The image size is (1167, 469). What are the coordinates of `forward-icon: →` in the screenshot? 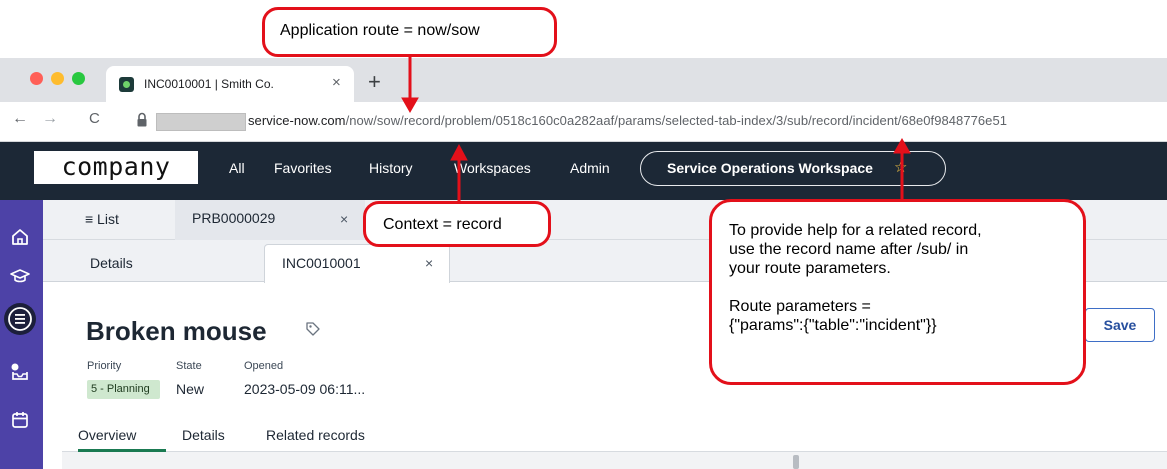 It's located at (50, 119).